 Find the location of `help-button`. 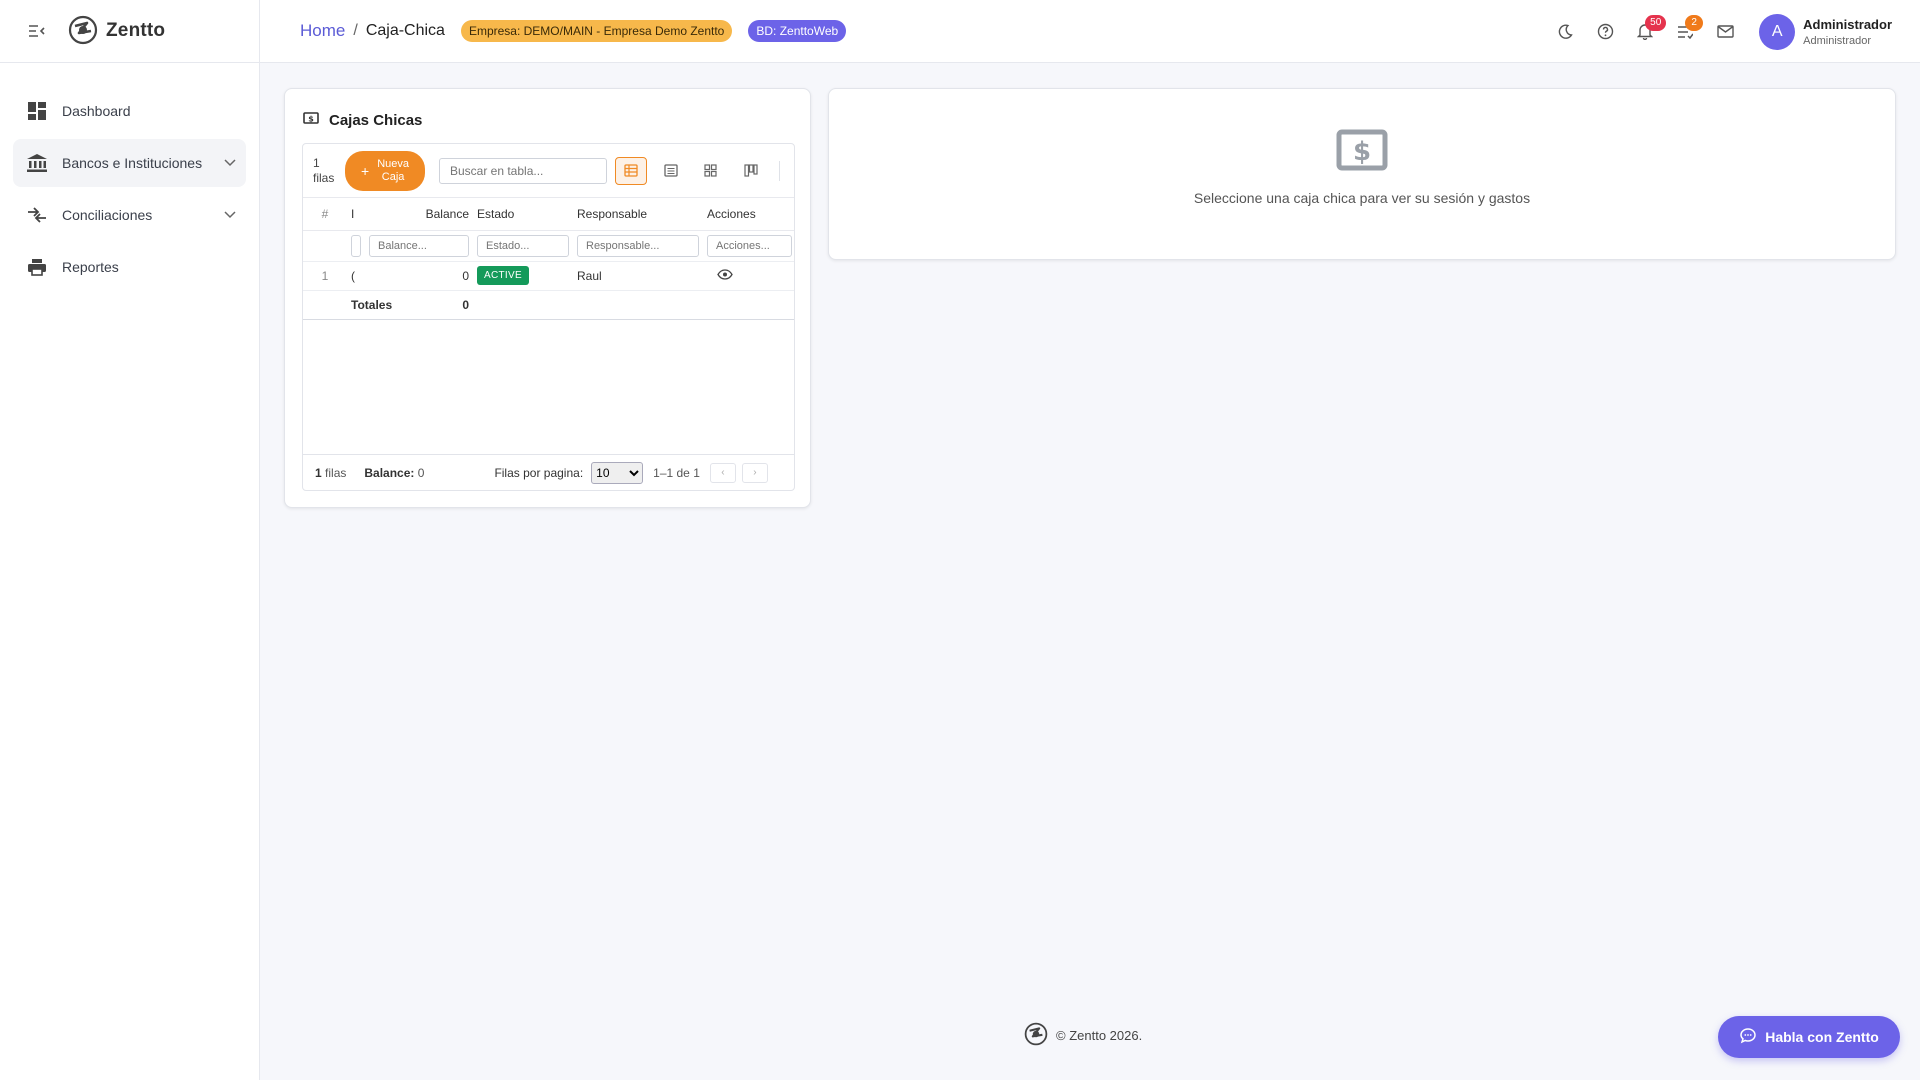

help-button is located at coordinates (1605, 32).